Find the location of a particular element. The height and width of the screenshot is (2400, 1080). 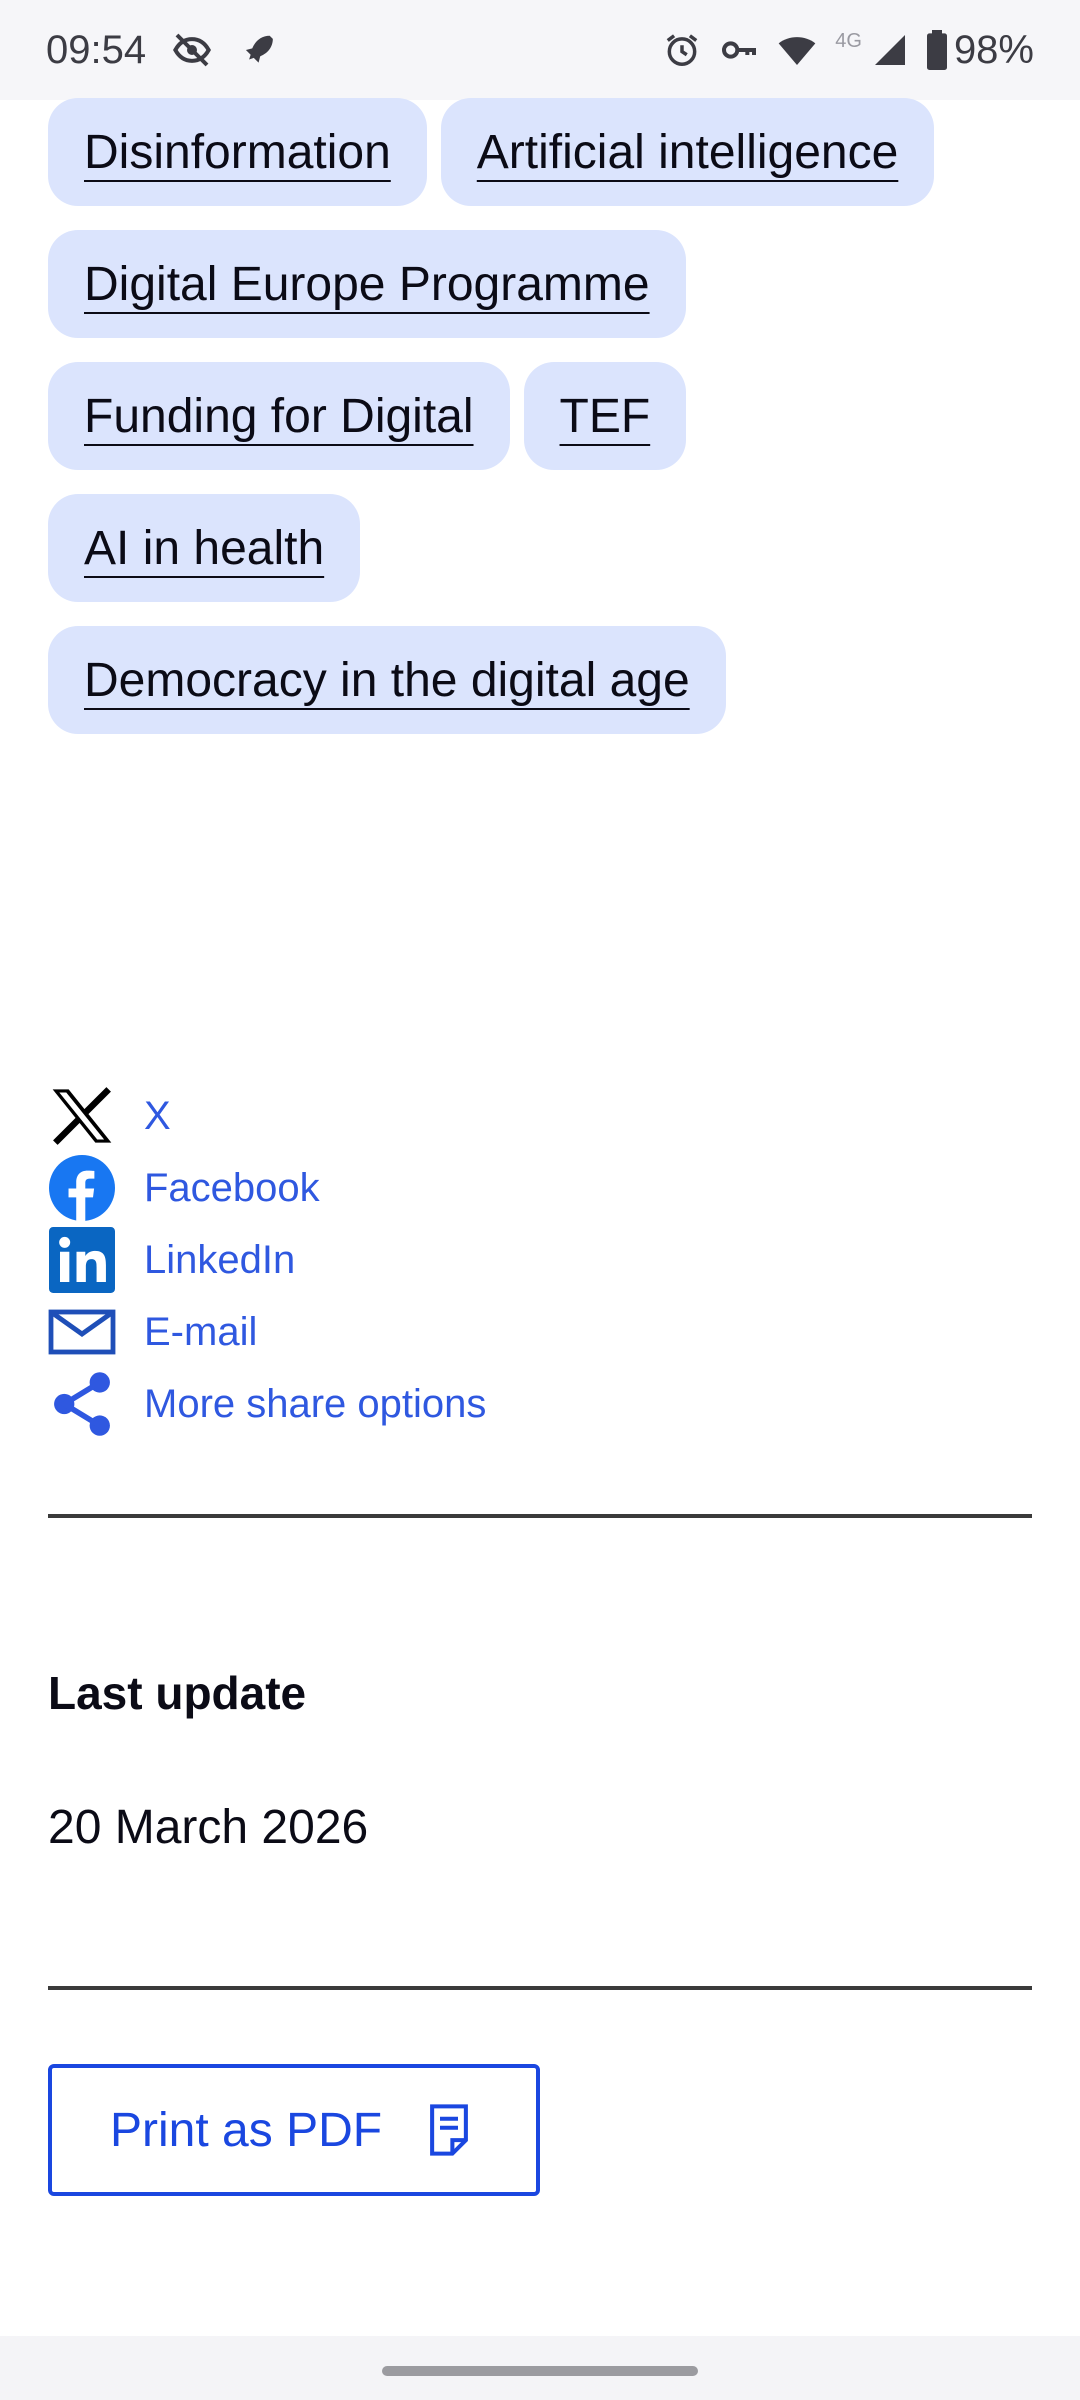

tag-row: Disinformation Artificial intelligence is located at coordinates (543, 152).